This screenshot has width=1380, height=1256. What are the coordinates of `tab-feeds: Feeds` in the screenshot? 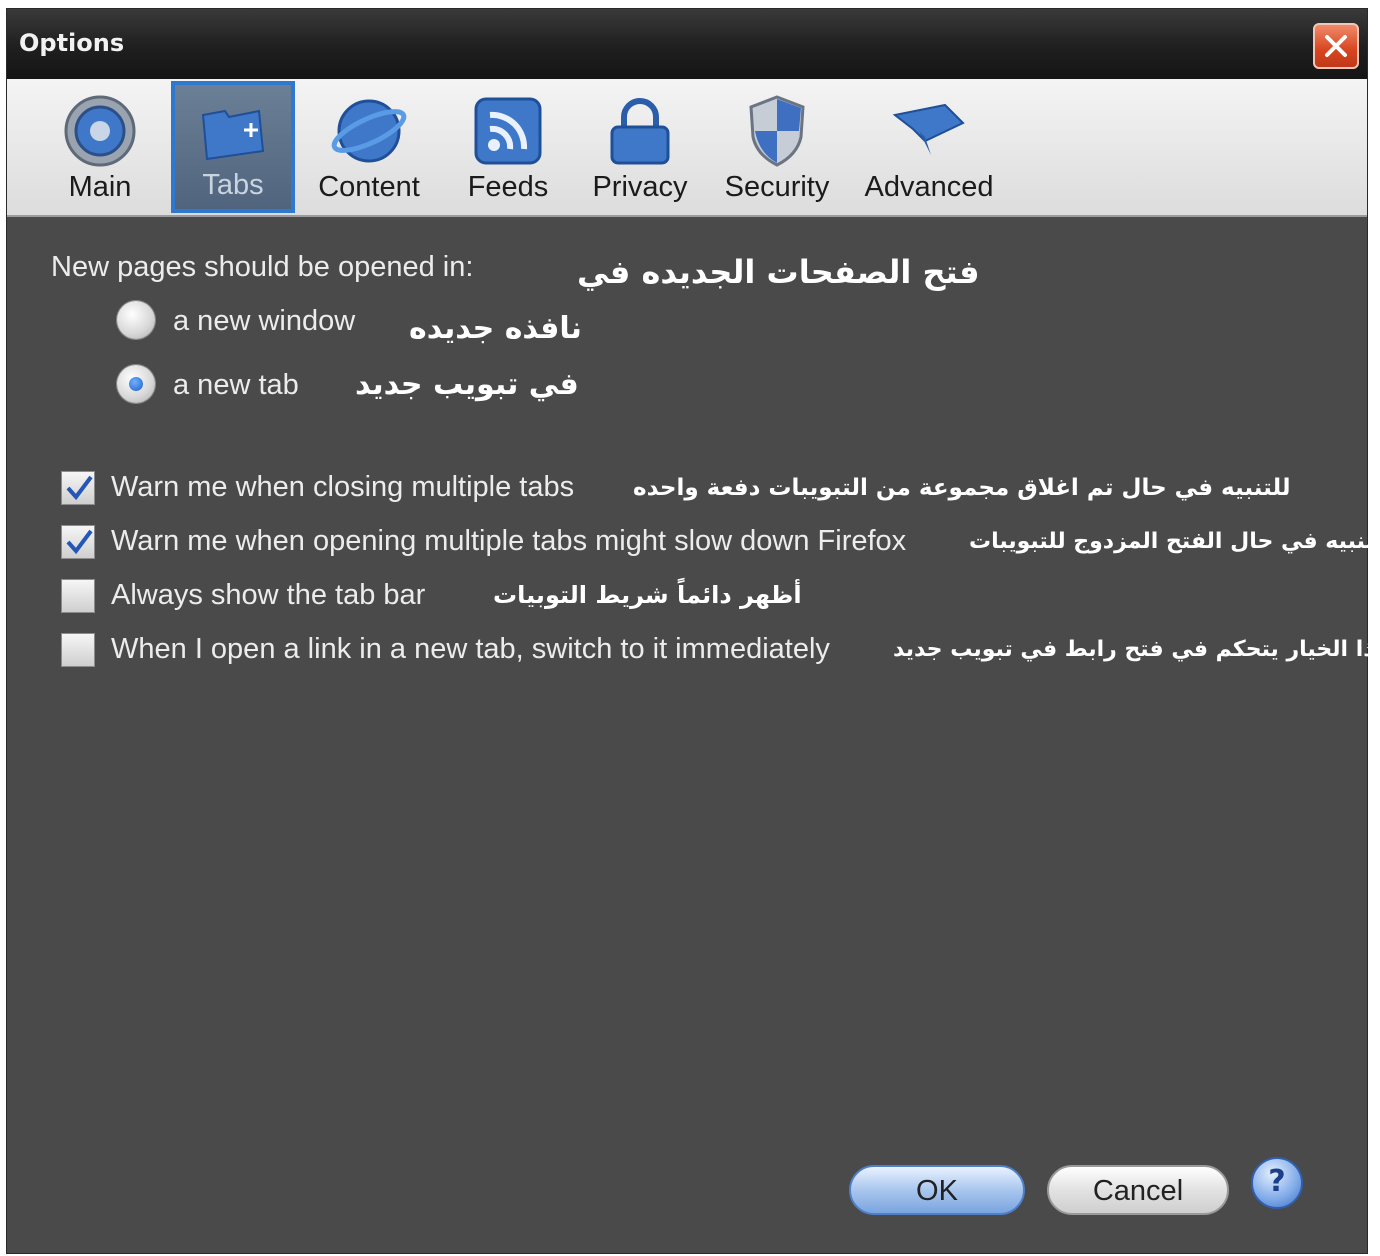 It's located at (508, 147).